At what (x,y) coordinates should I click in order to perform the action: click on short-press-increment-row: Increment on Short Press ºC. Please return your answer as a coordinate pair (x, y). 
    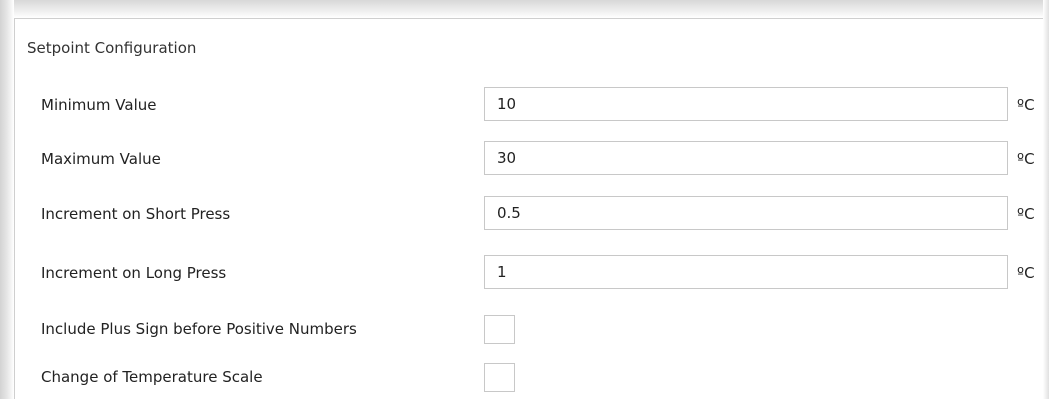
    Looking at the image, I should click on (529, 214).